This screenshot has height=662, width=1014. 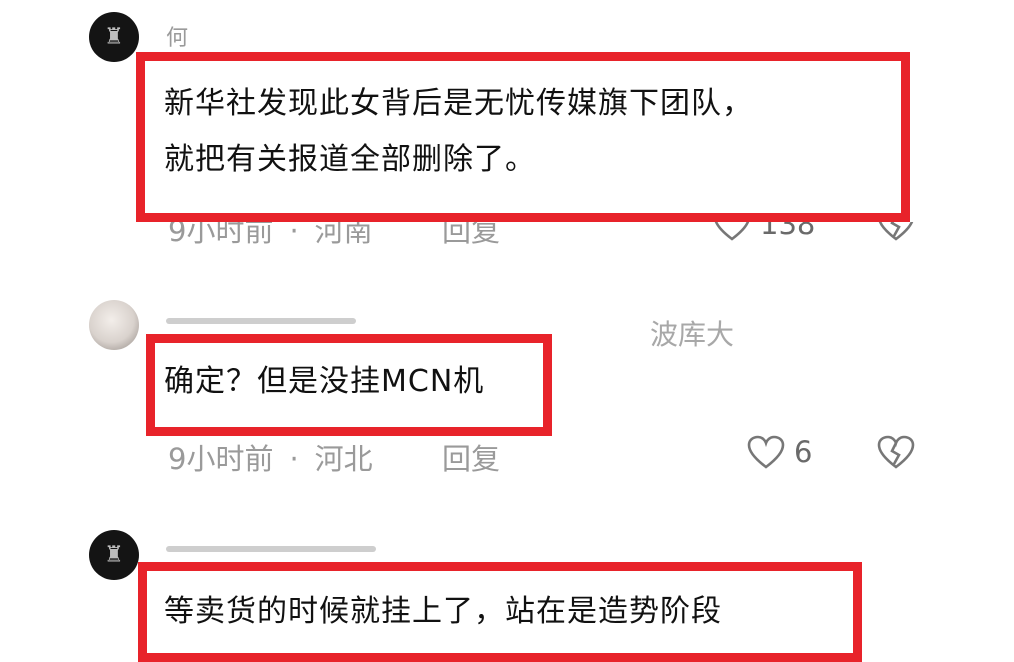 I want to click on like-button: 6, so click(x=779, y=452).